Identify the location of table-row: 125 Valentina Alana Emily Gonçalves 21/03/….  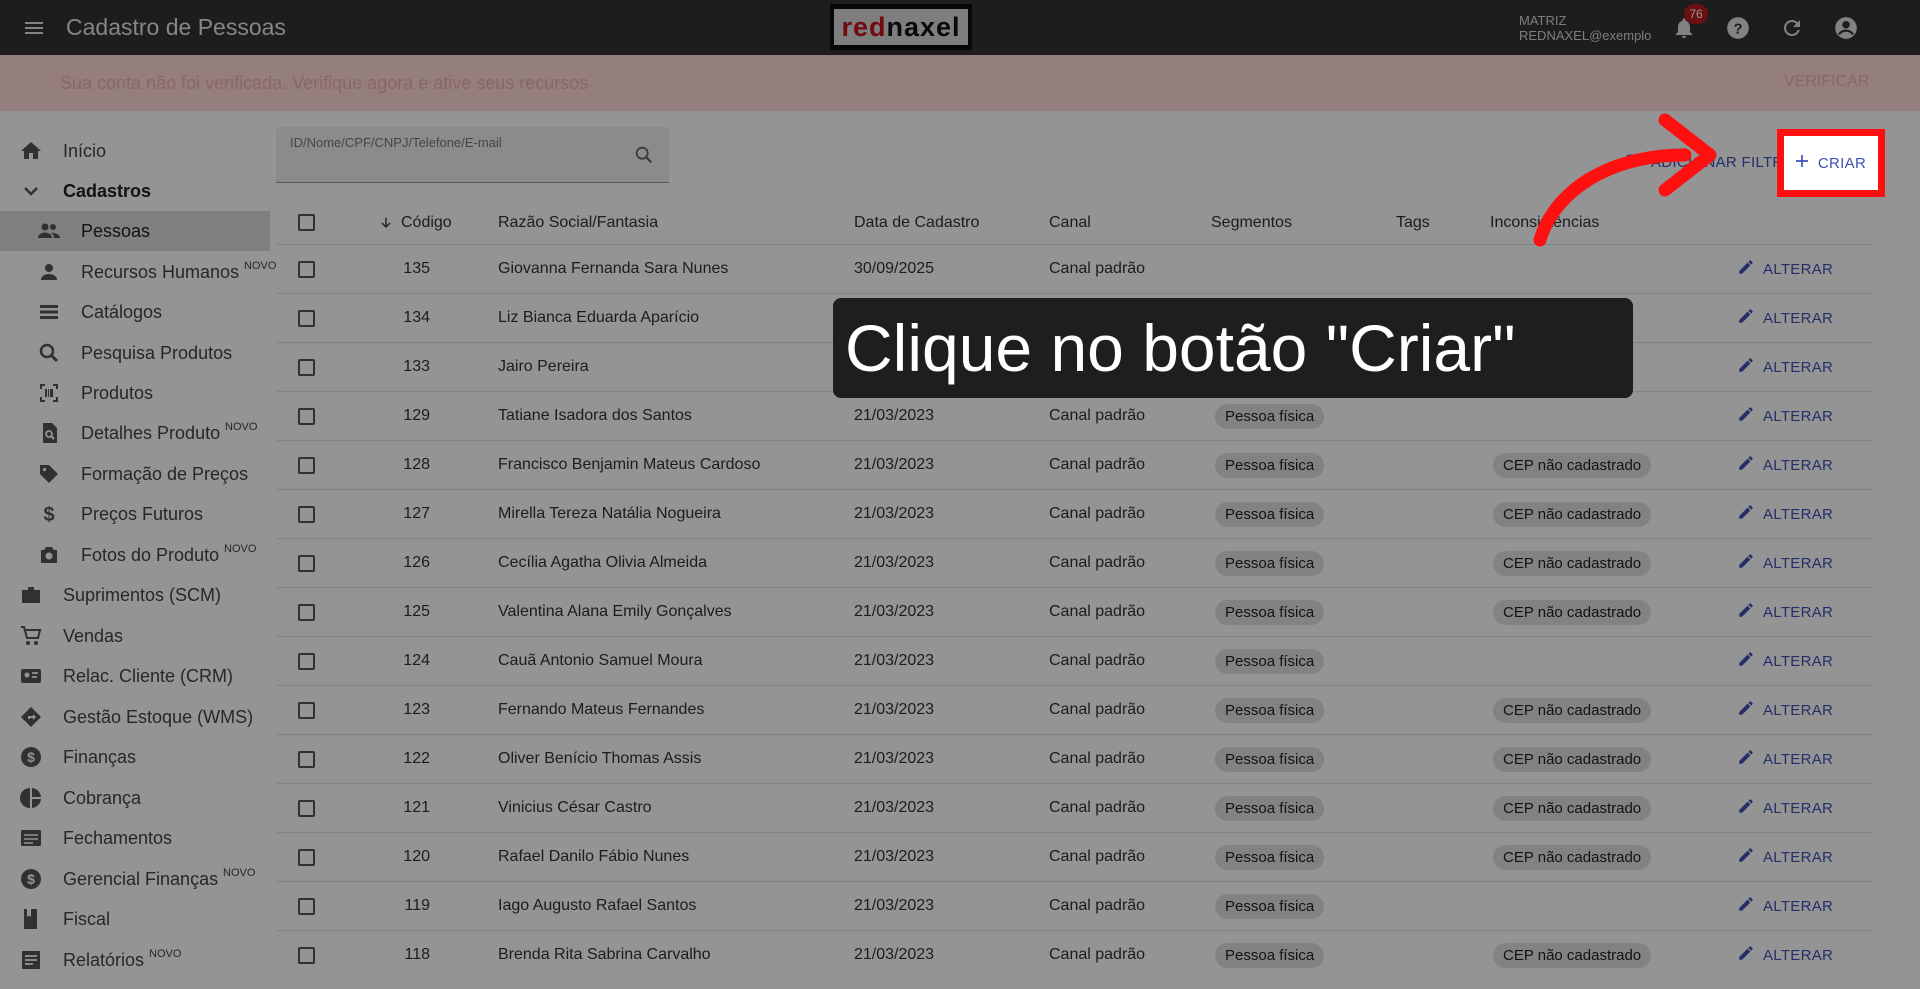
(1075, 611).